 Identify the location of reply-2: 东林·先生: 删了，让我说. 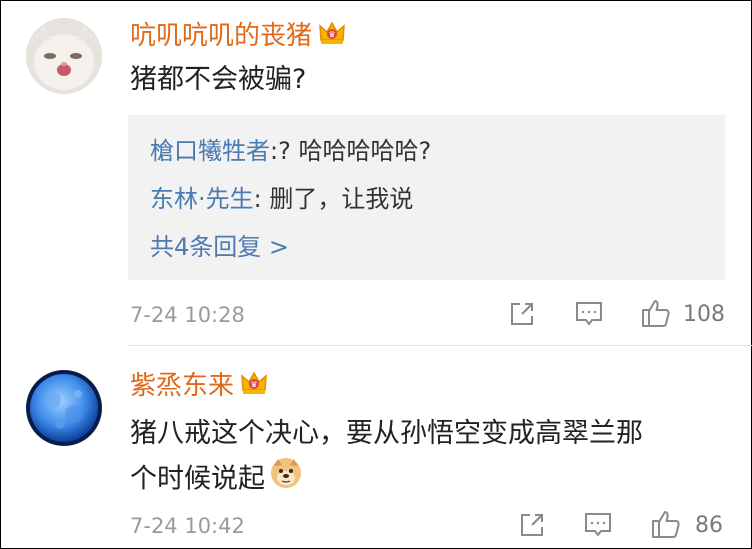
(281, 199).